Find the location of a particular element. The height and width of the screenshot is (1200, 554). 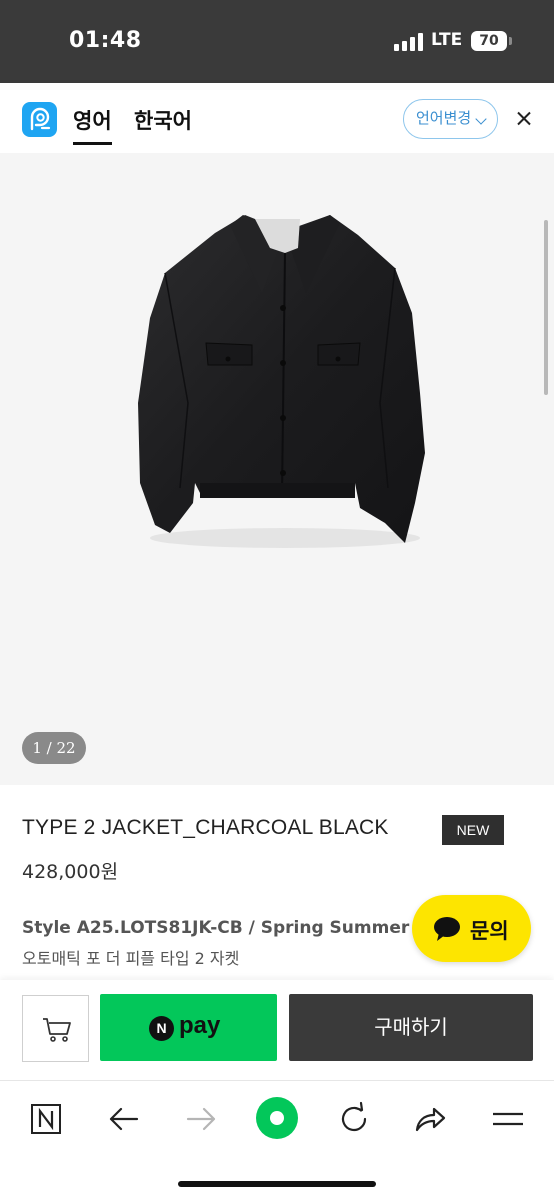

style-info: Style A25.LOTS81JK-CB / Spring Summer 20 is located at coordinates (222, 928).